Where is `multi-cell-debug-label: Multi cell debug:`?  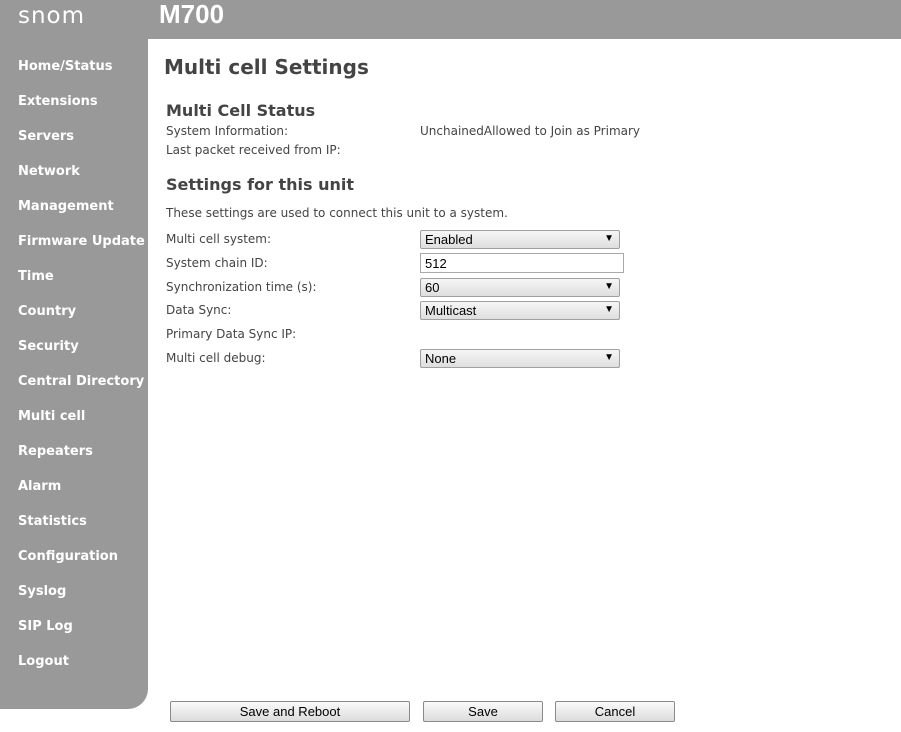
multi-cell-debug-label: Multi cell debug: is located at coordinates (216, 358).